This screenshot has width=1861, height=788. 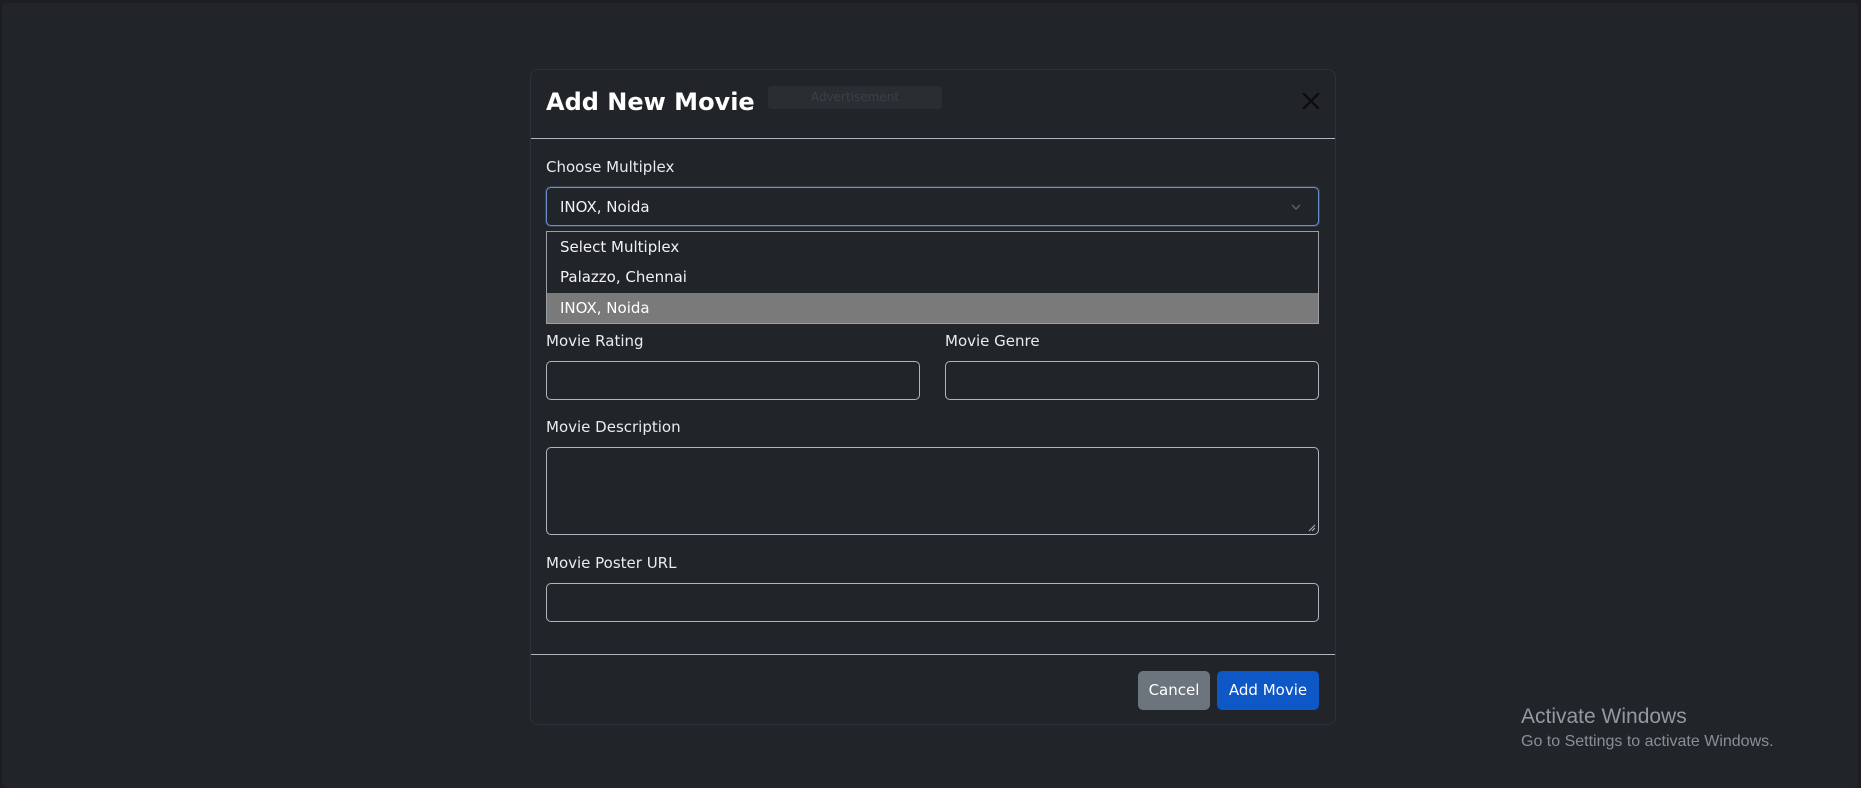 I want to click on movie-description-textarea, so click(x=932, y=491).